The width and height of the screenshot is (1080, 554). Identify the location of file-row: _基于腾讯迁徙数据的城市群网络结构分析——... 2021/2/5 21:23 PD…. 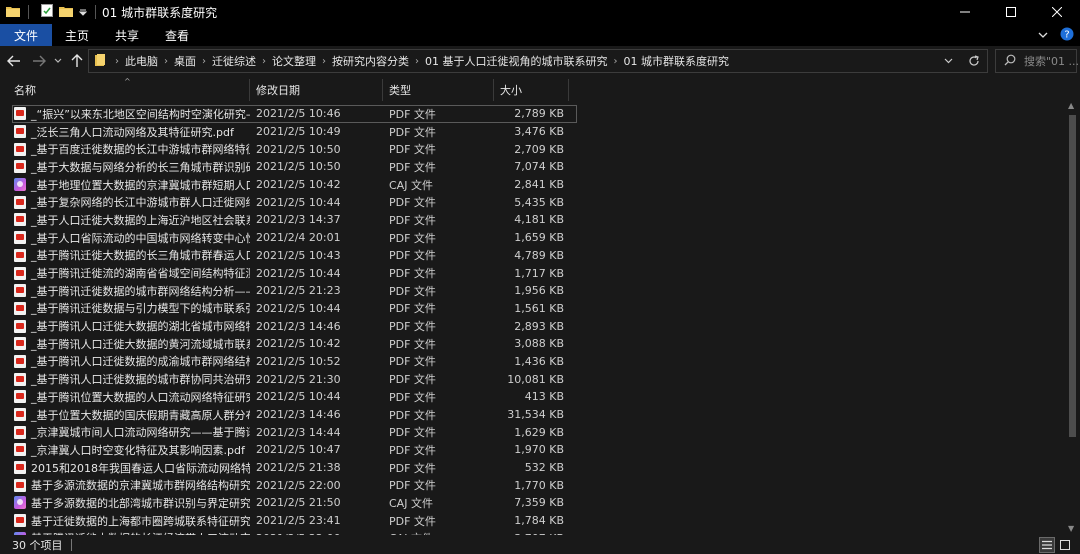
(532, 291).